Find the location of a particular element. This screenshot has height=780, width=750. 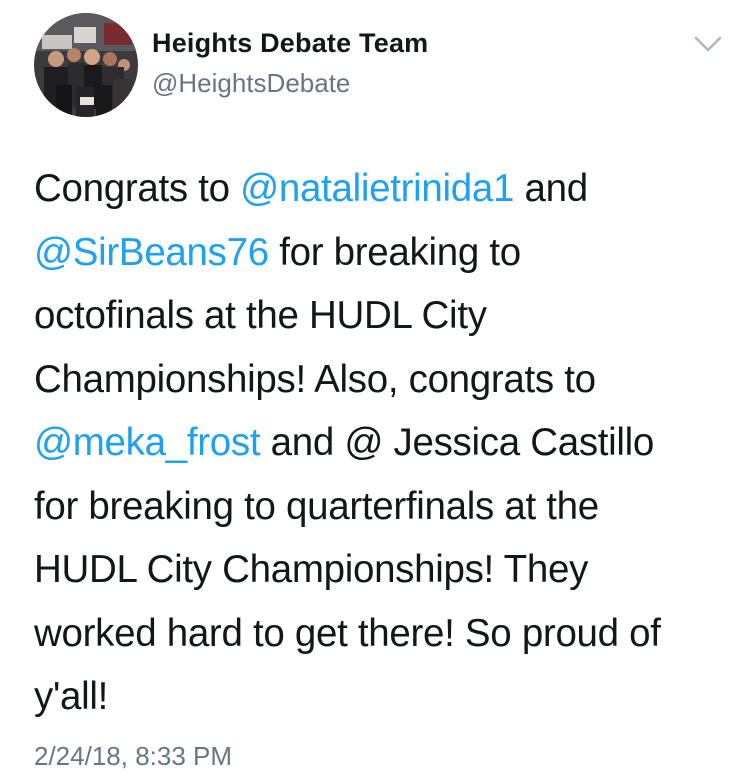

text-segment: worked hard to get there! So proud of is located at coordinates (347, 633).